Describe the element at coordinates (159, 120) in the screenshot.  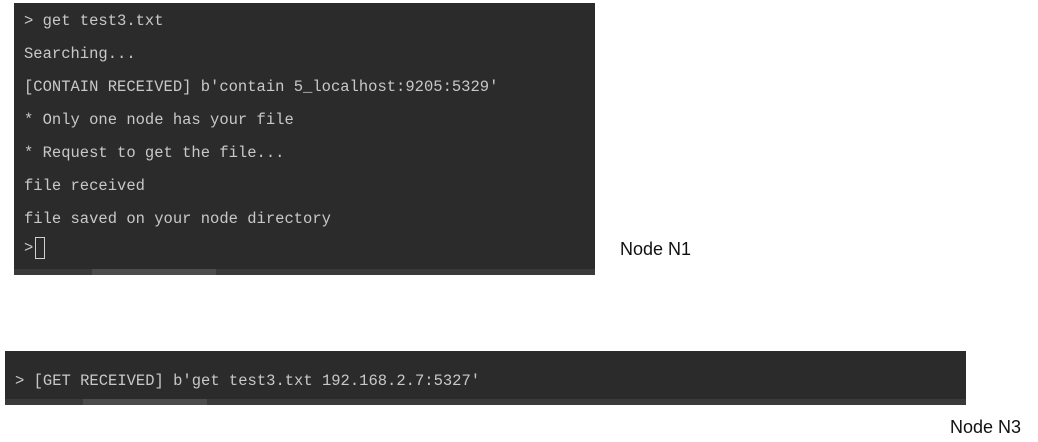
I see `terminal-line: * Only one node has your file` at that location.